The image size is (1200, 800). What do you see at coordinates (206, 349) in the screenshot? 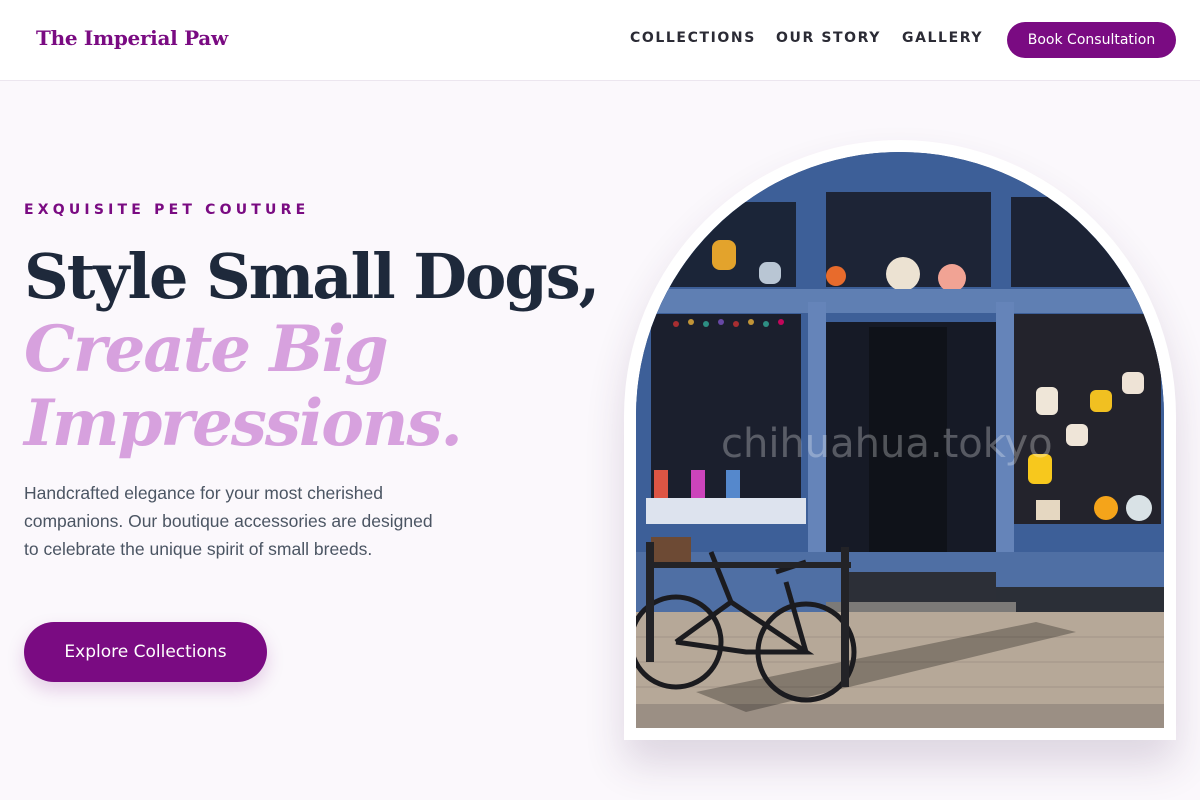
I see `headline-line-2: Create Big` at bounding box center [206, 349].